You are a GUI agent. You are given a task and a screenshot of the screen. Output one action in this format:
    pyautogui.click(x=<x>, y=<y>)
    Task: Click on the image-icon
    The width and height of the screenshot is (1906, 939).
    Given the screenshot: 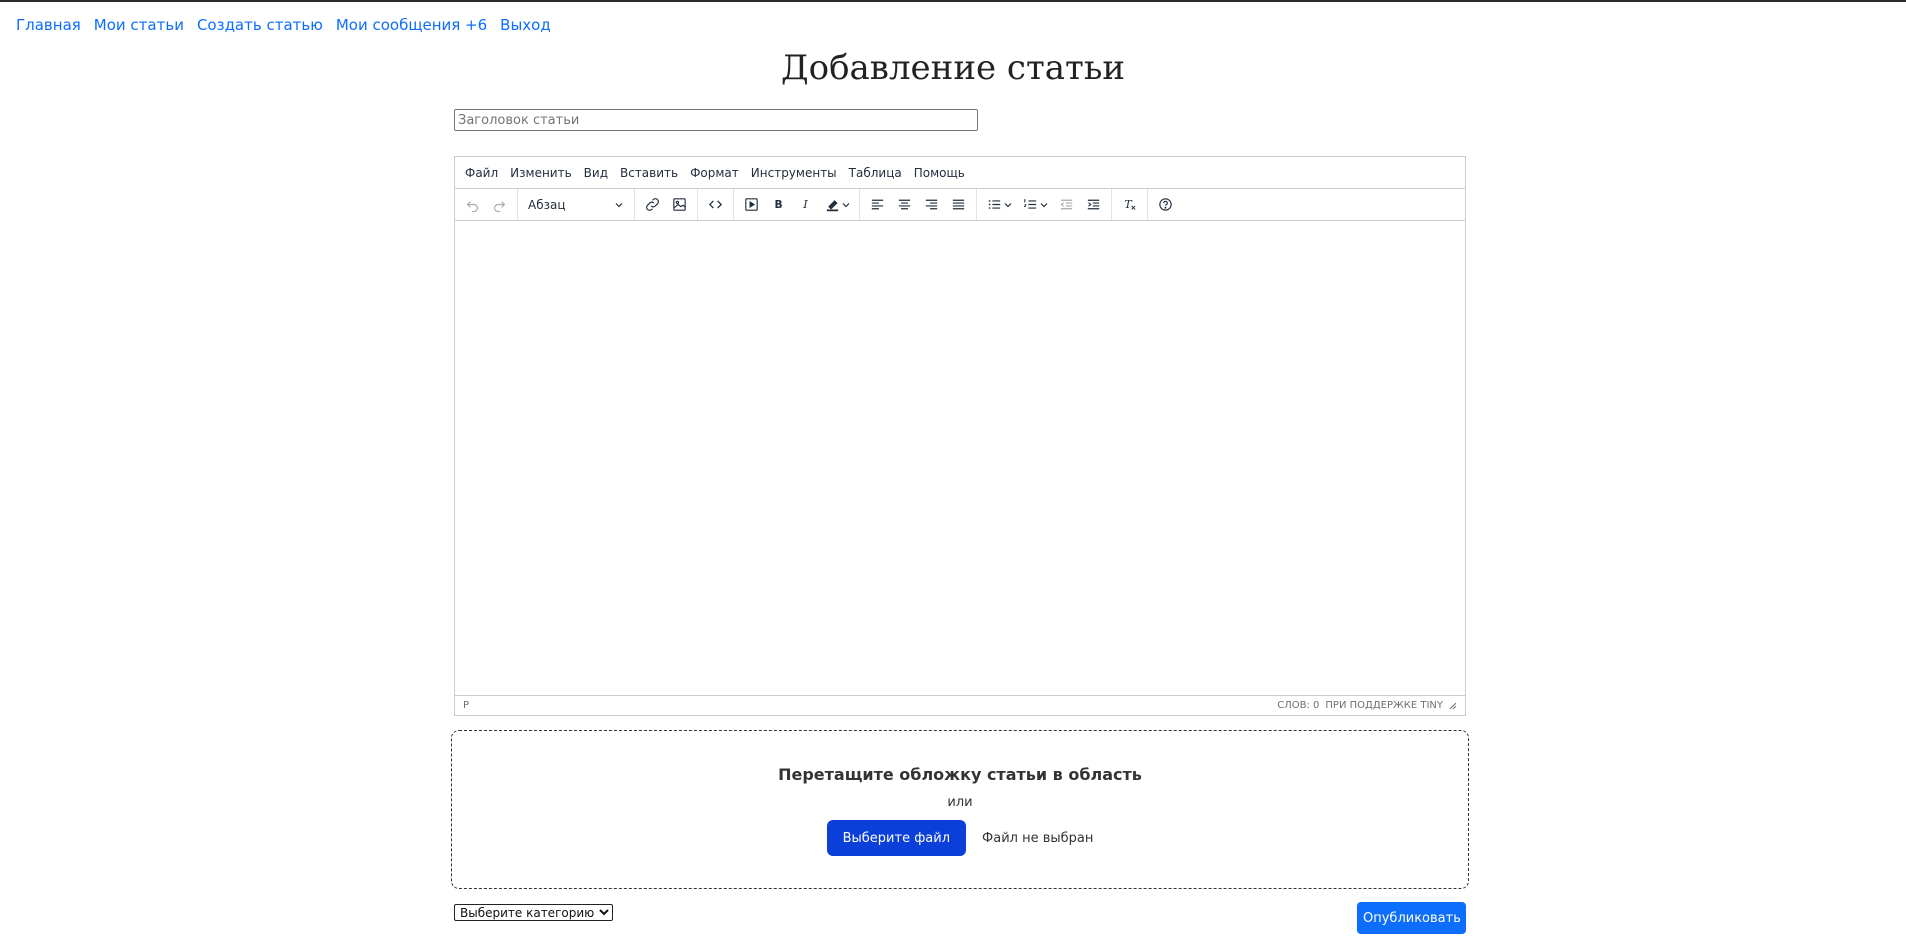 What is the action you would take?
    pyautogui.click(x=679, y=204)
    